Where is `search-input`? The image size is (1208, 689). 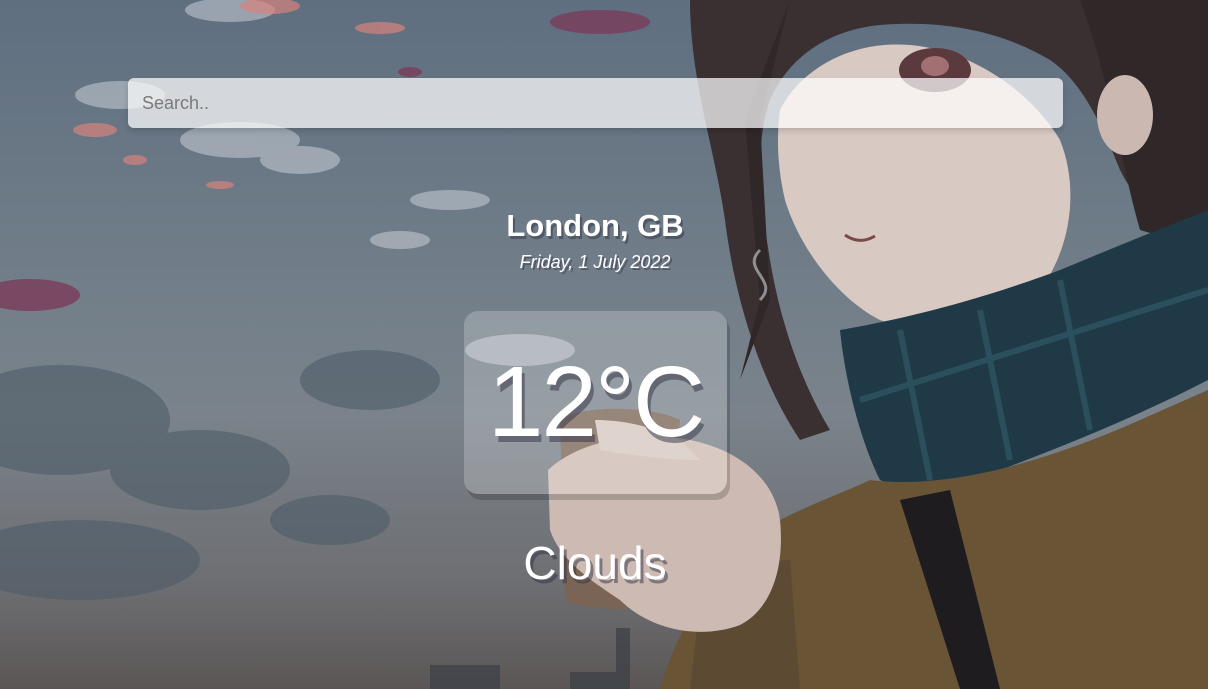
search-input is located at coordinates (595, 103).